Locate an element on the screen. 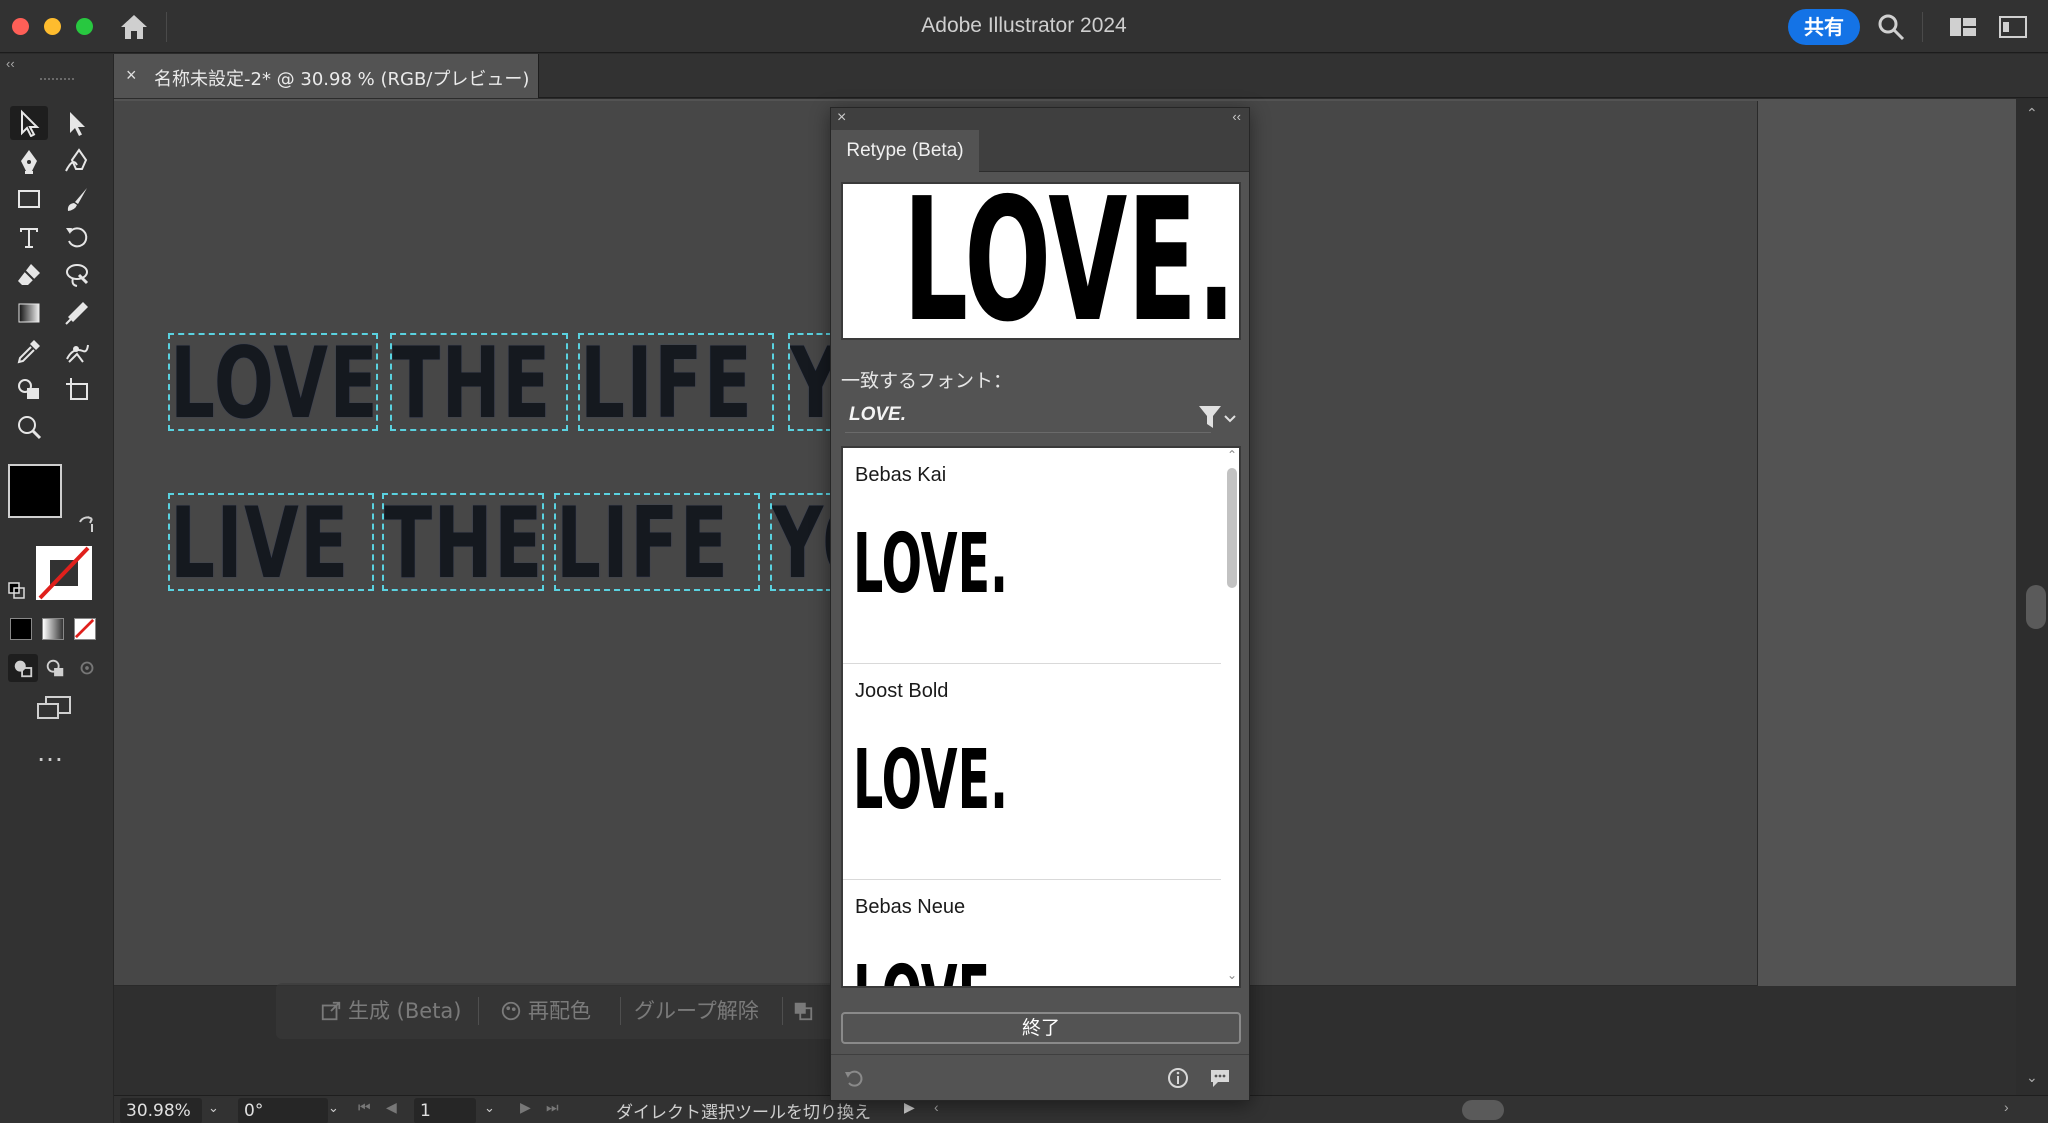  panel-footer is located at coordinates (1040, 1077).